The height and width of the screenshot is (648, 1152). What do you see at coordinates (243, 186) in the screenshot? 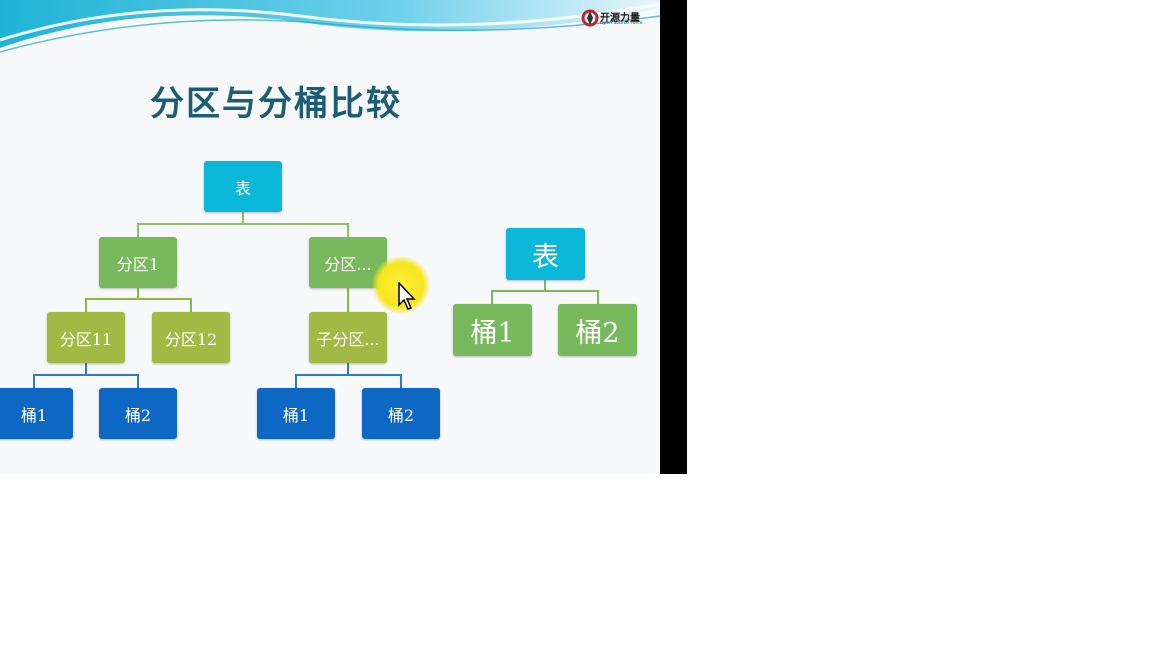
I see `node-table-root: 表` at bounding box center [243, 186].